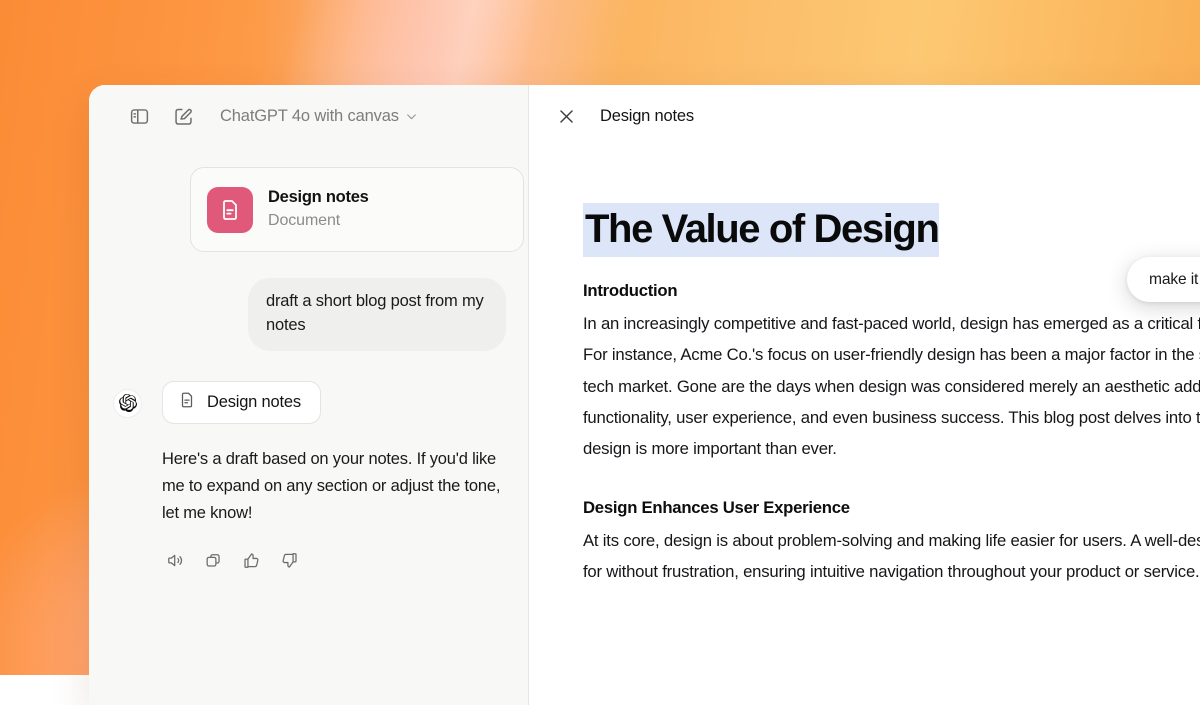  What do you see at coordinates (647, 116) in the screenshot?
I see `canvas-document-title: Design notes` at bounding box center [647, 116].